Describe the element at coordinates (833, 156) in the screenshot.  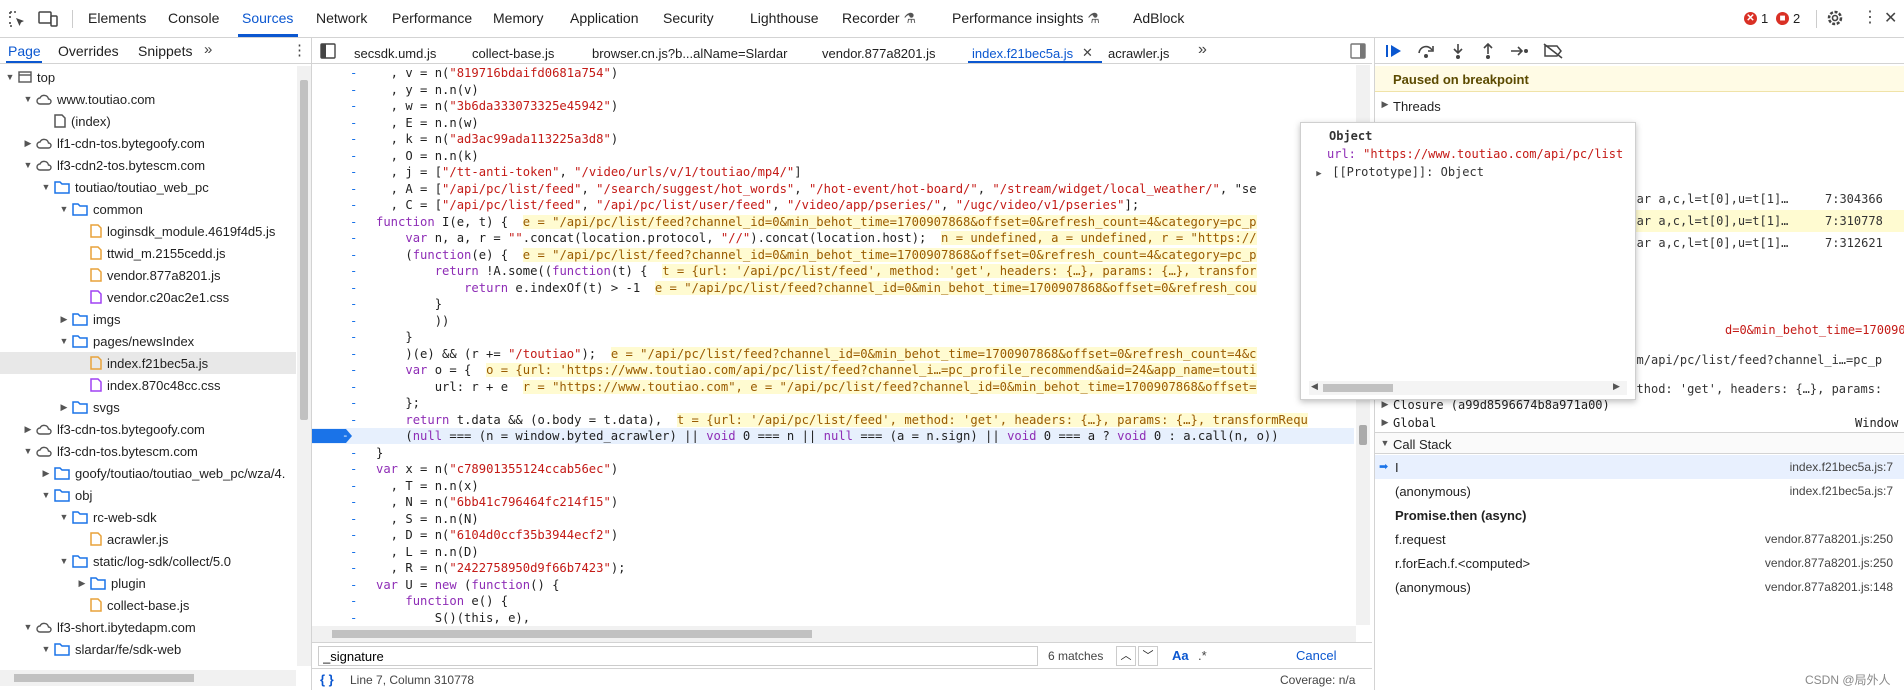
I see `code-line: - , O = n.n(k)` at that location.